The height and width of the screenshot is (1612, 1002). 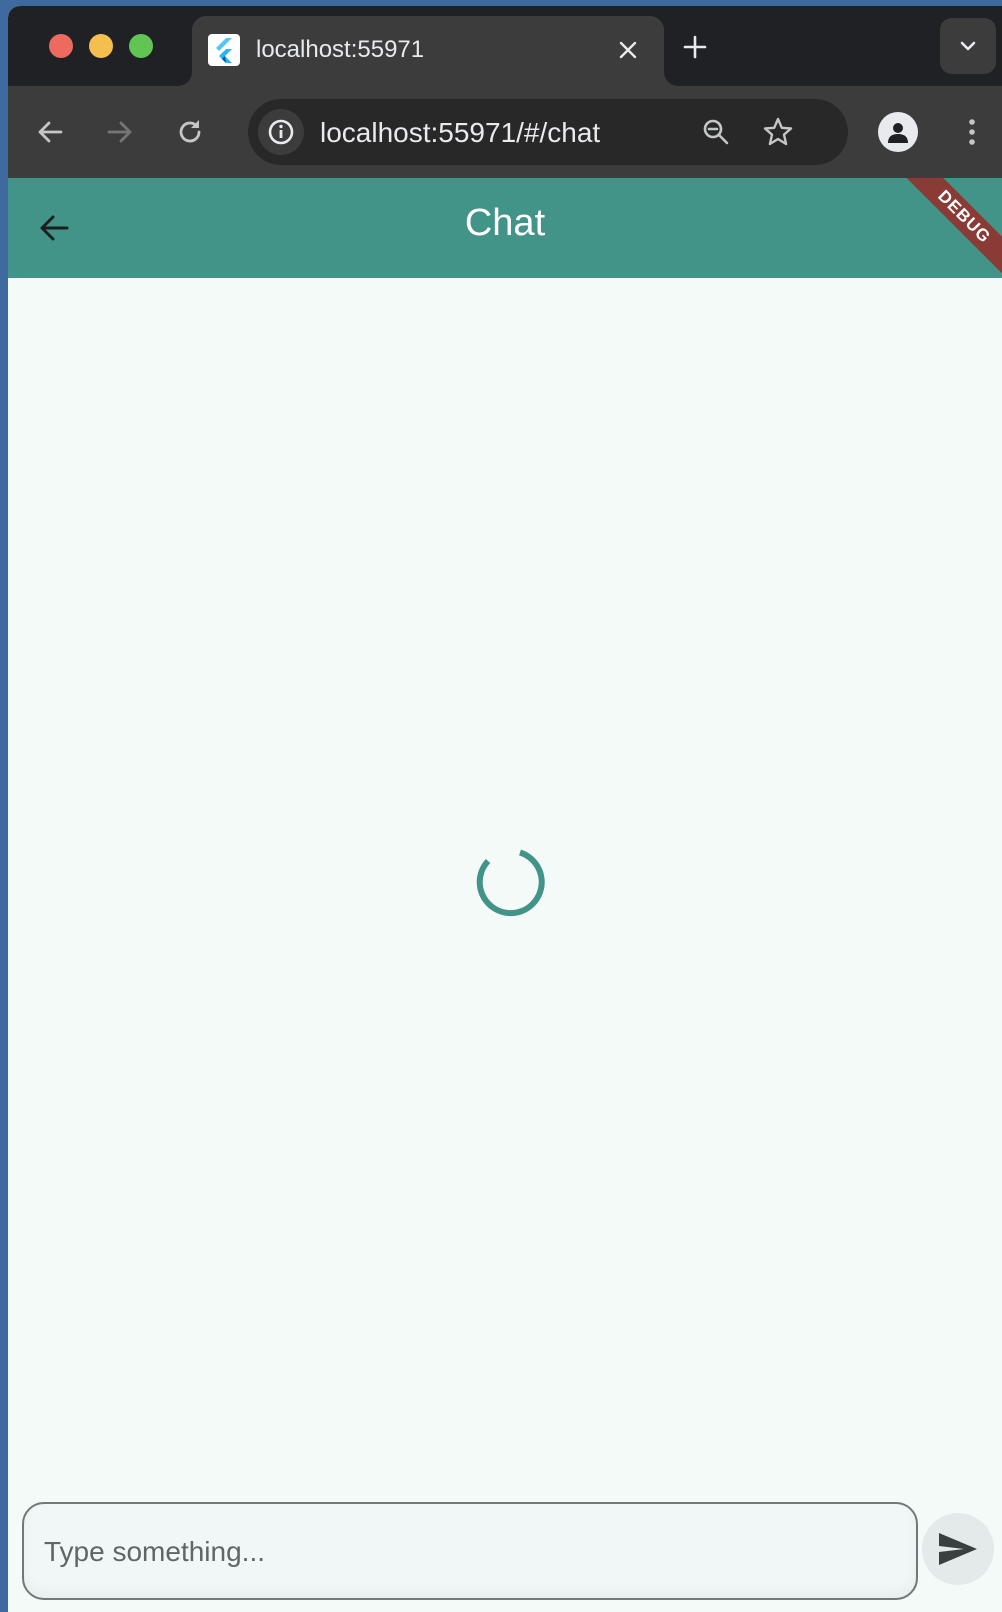 What do you see at coordinates (101, 46) in the screenshot?
I see `minimize-window-button` at bounding box center [101, 46].